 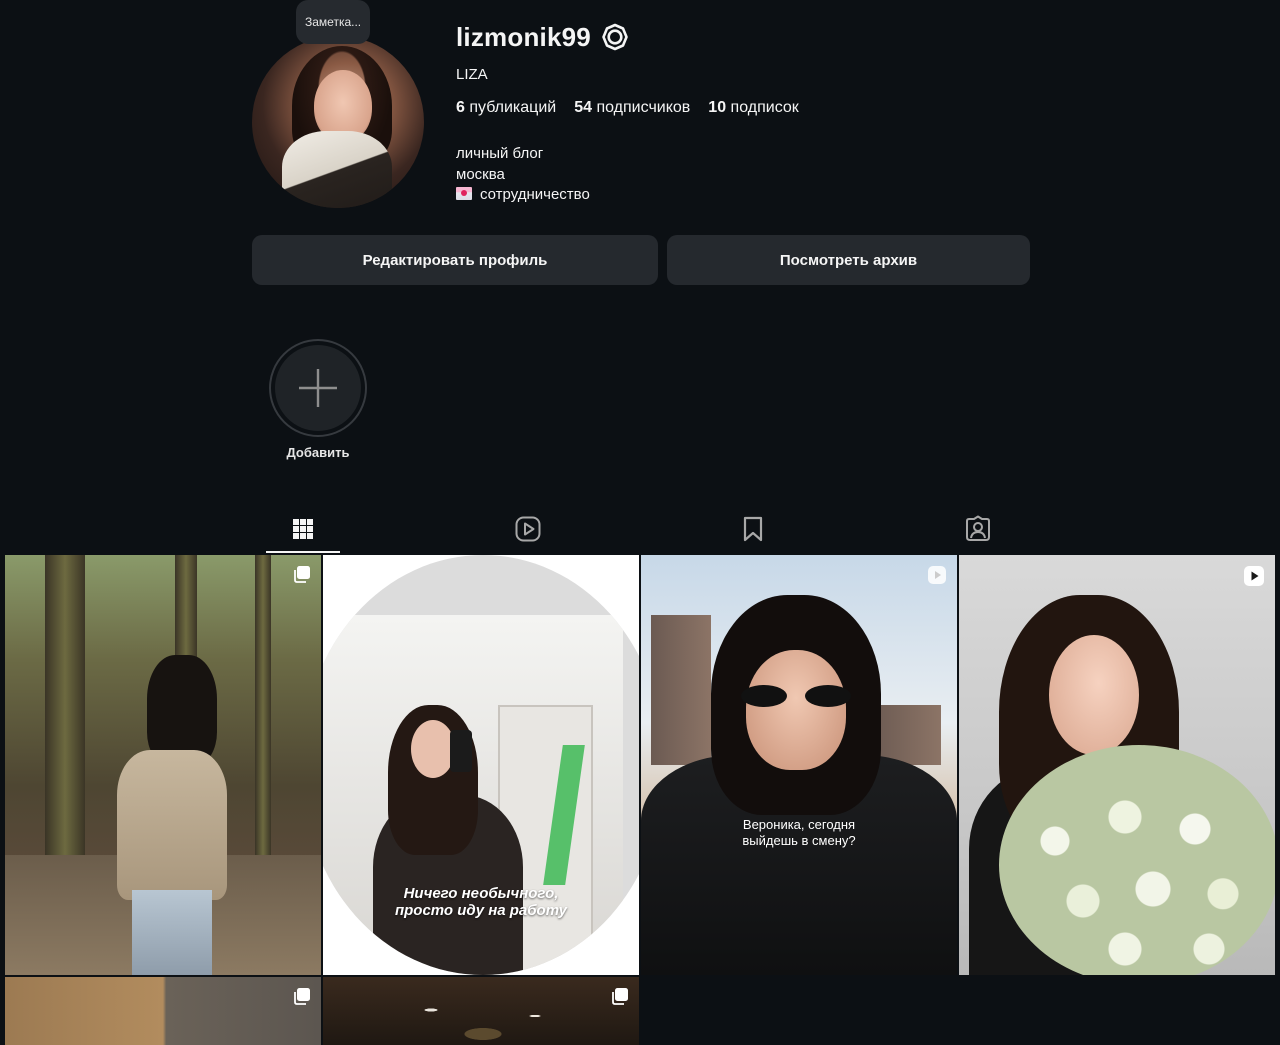 I want to click on posts-count: 6, so click(x=460, y=107).